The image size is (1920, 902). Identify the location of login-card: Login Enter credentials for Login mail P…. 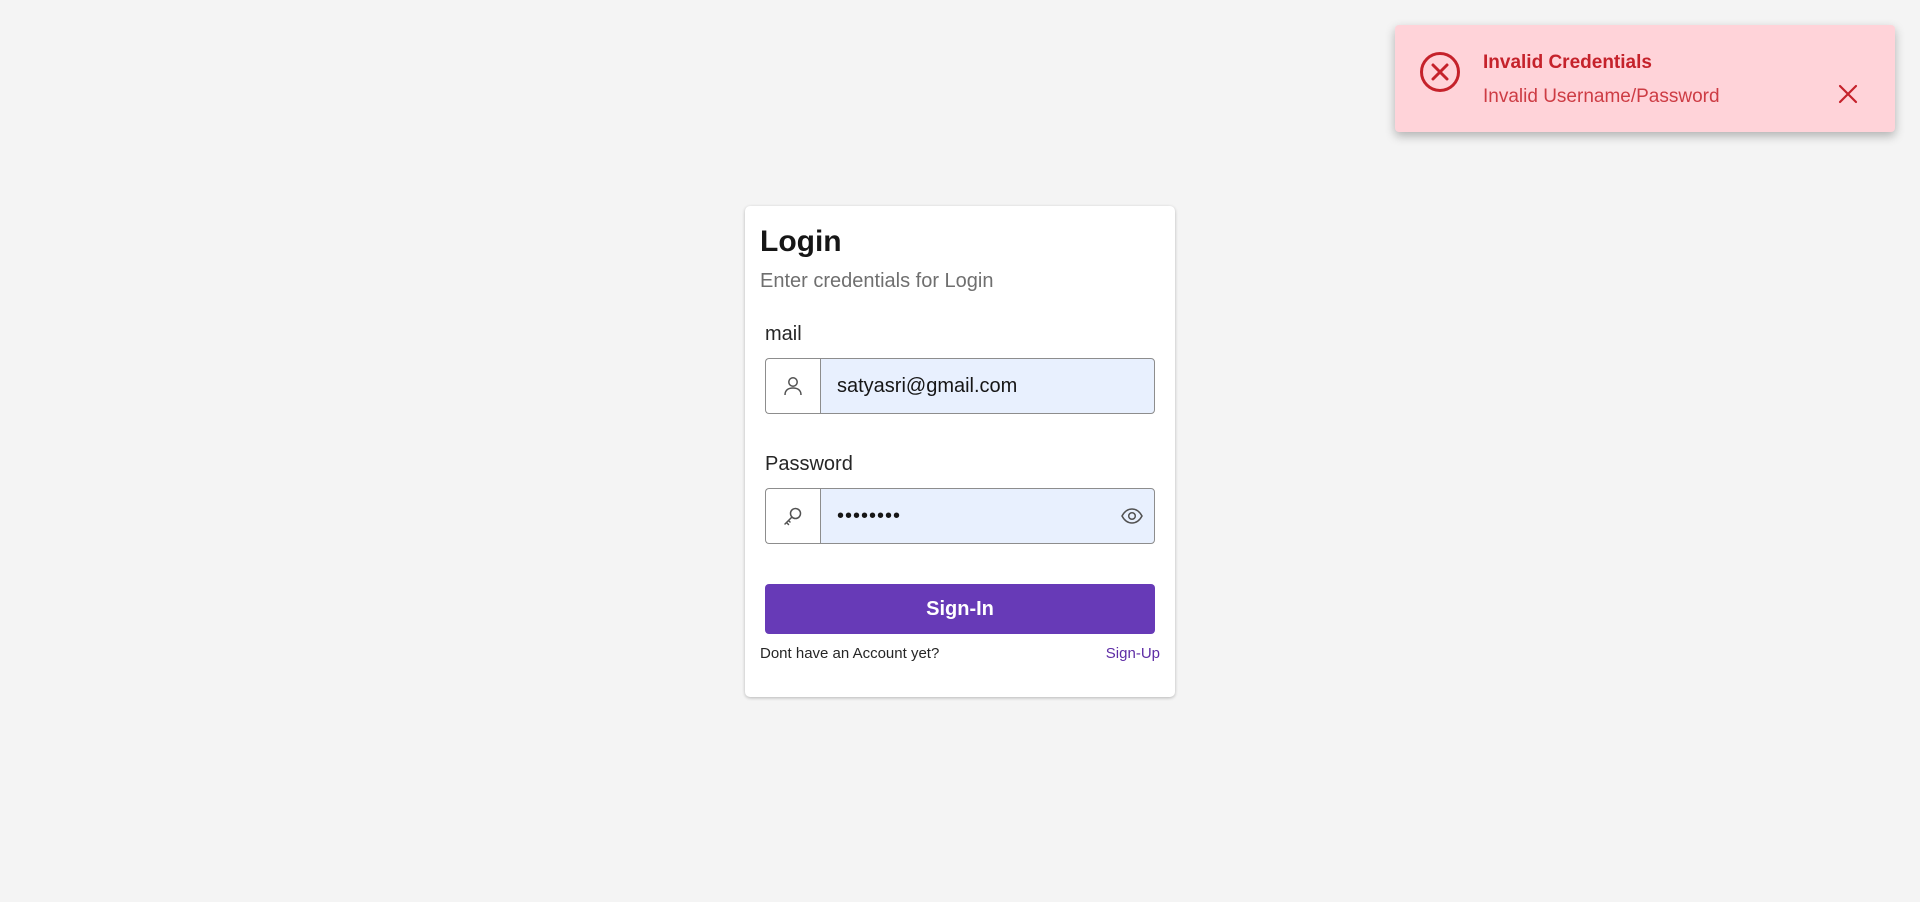
(960, 451).